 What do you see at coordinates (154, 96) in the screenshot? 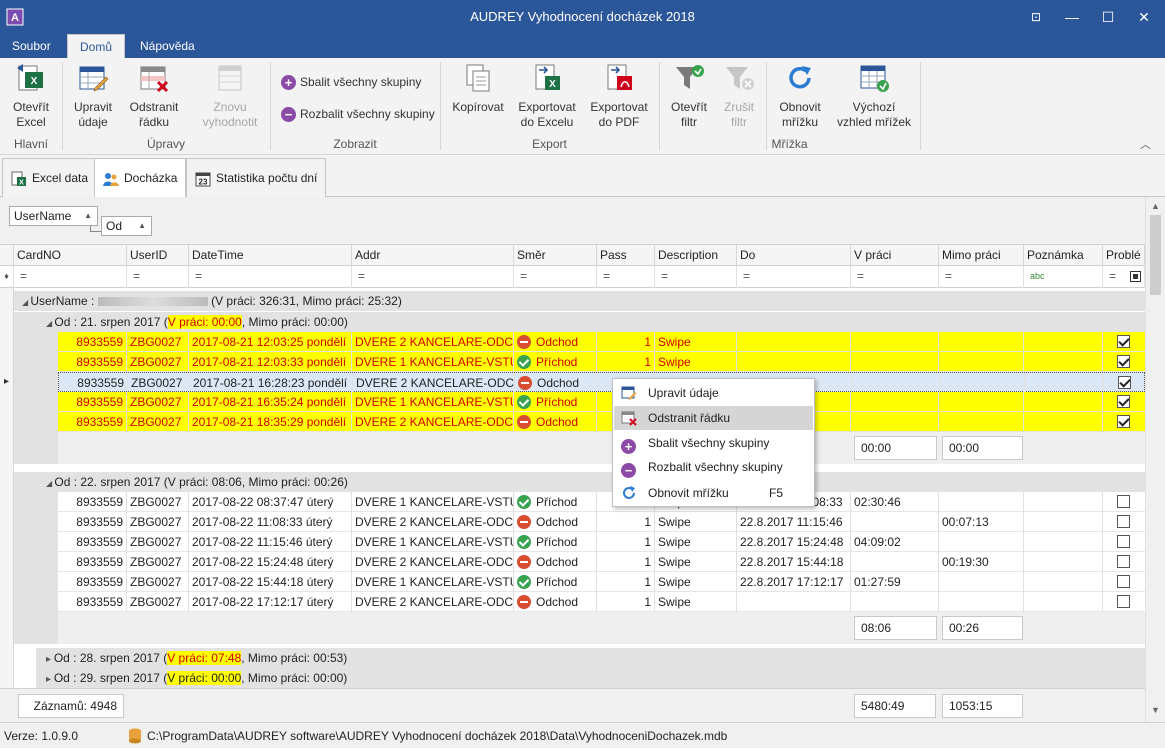
I see `delete-row-button: Odstranit řádku` at bounding box center [154, 96].